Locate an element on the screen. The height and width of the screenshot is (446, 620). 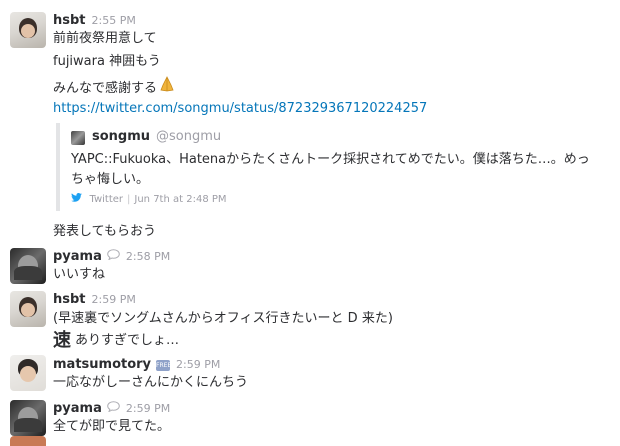
message-header: pyama 2:58 PM is located at coordinates (111, 257).